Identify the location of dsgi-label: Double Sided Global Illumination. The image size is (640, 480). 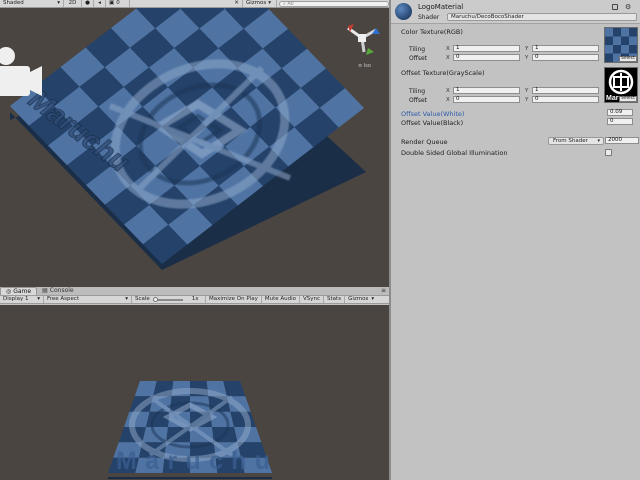
(454, 153).